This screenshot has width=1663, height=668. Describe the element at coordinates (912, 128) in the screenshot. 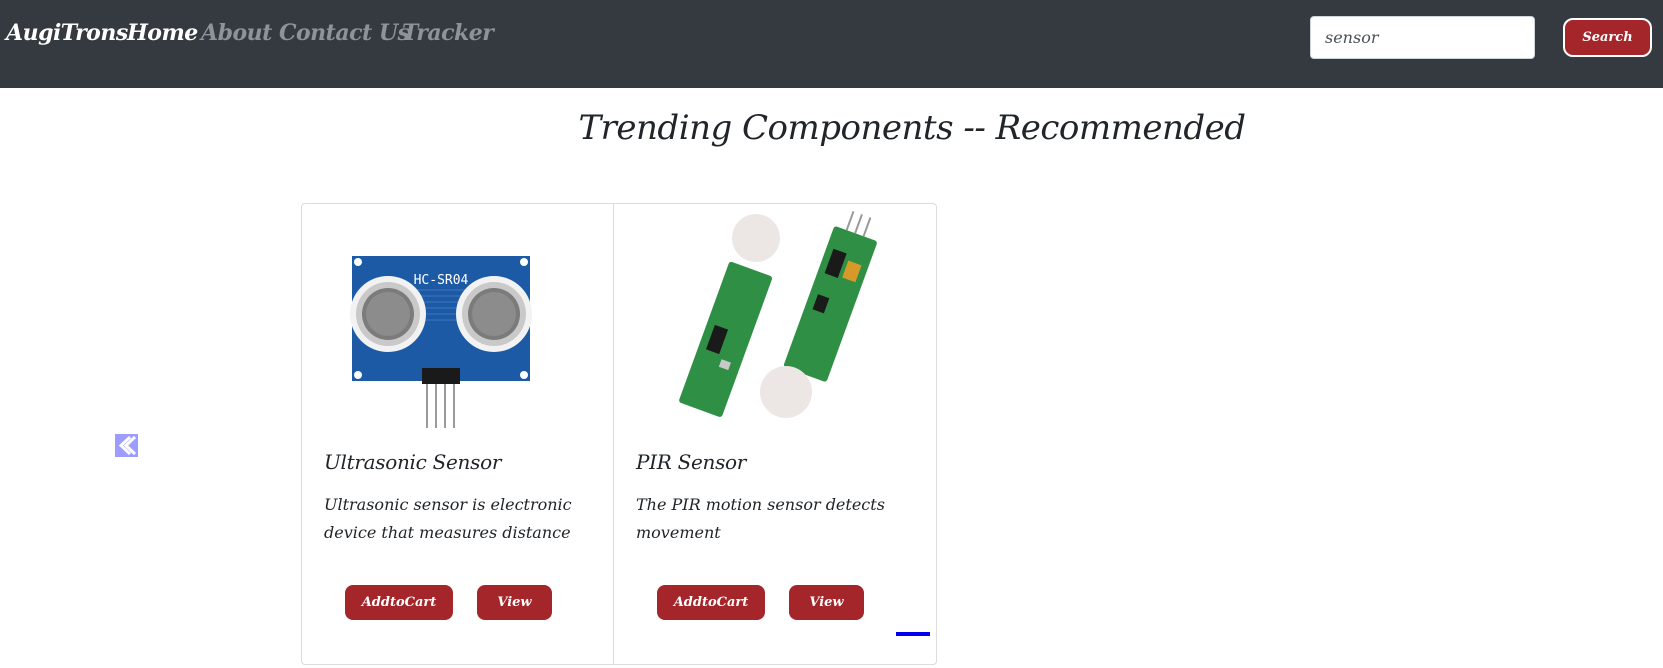

I see `page-title: Trending Components -- Recommended` at that location.